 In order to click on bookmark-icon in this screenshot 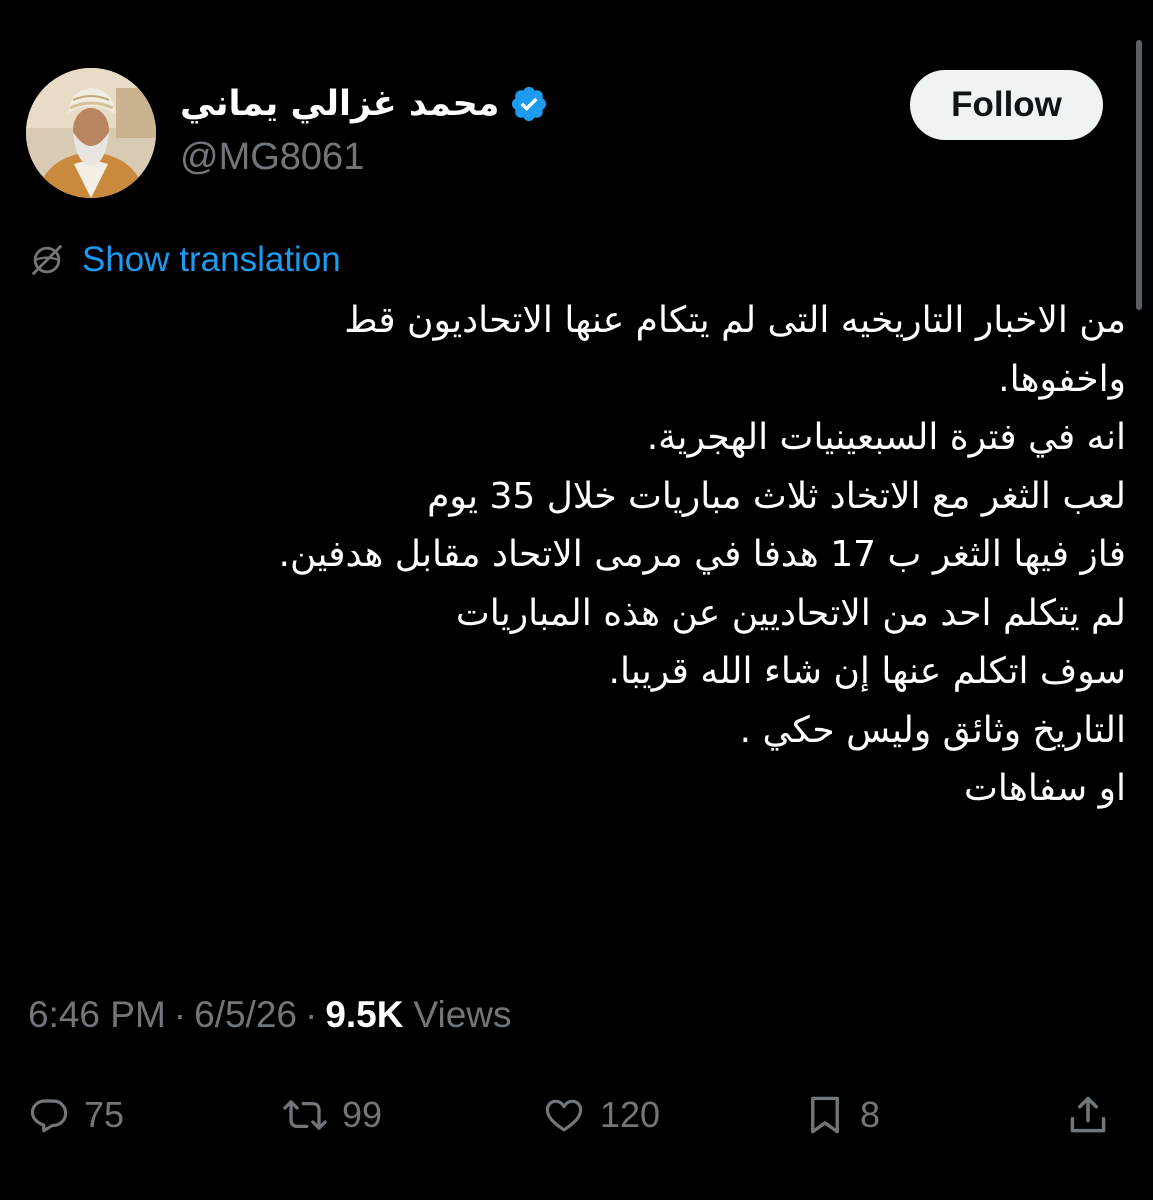, I will do `click(825, 1115)`.